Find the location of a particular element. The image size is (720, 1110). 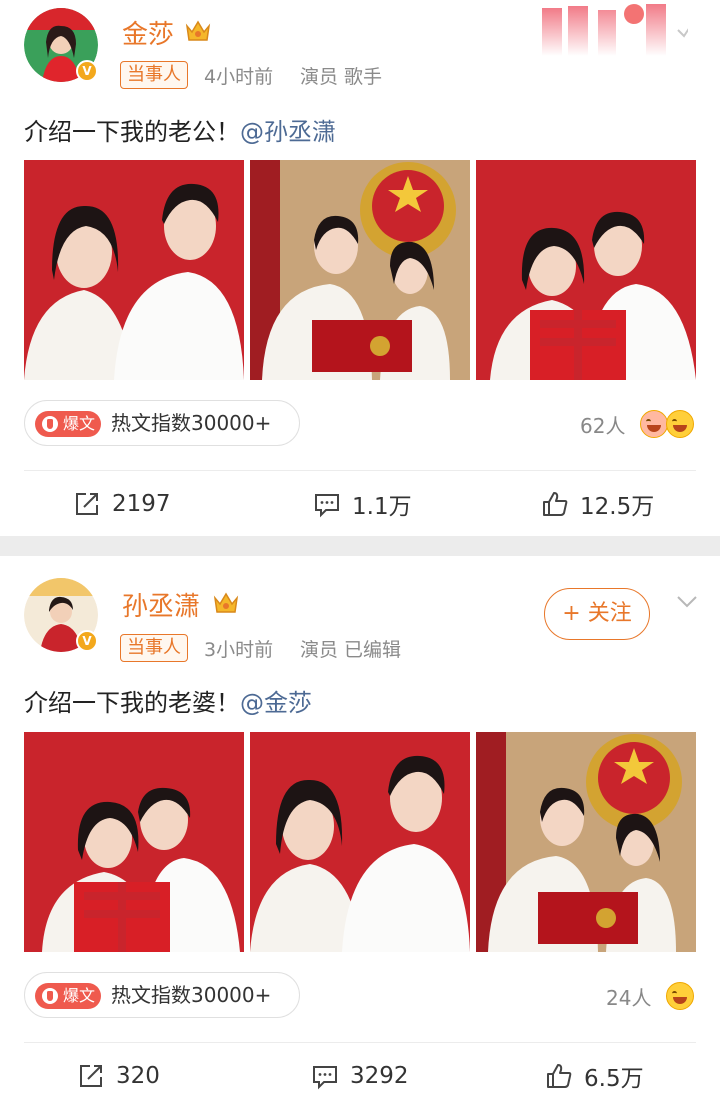

comment-button: 1.1万 is located at coordinates (362, 504).